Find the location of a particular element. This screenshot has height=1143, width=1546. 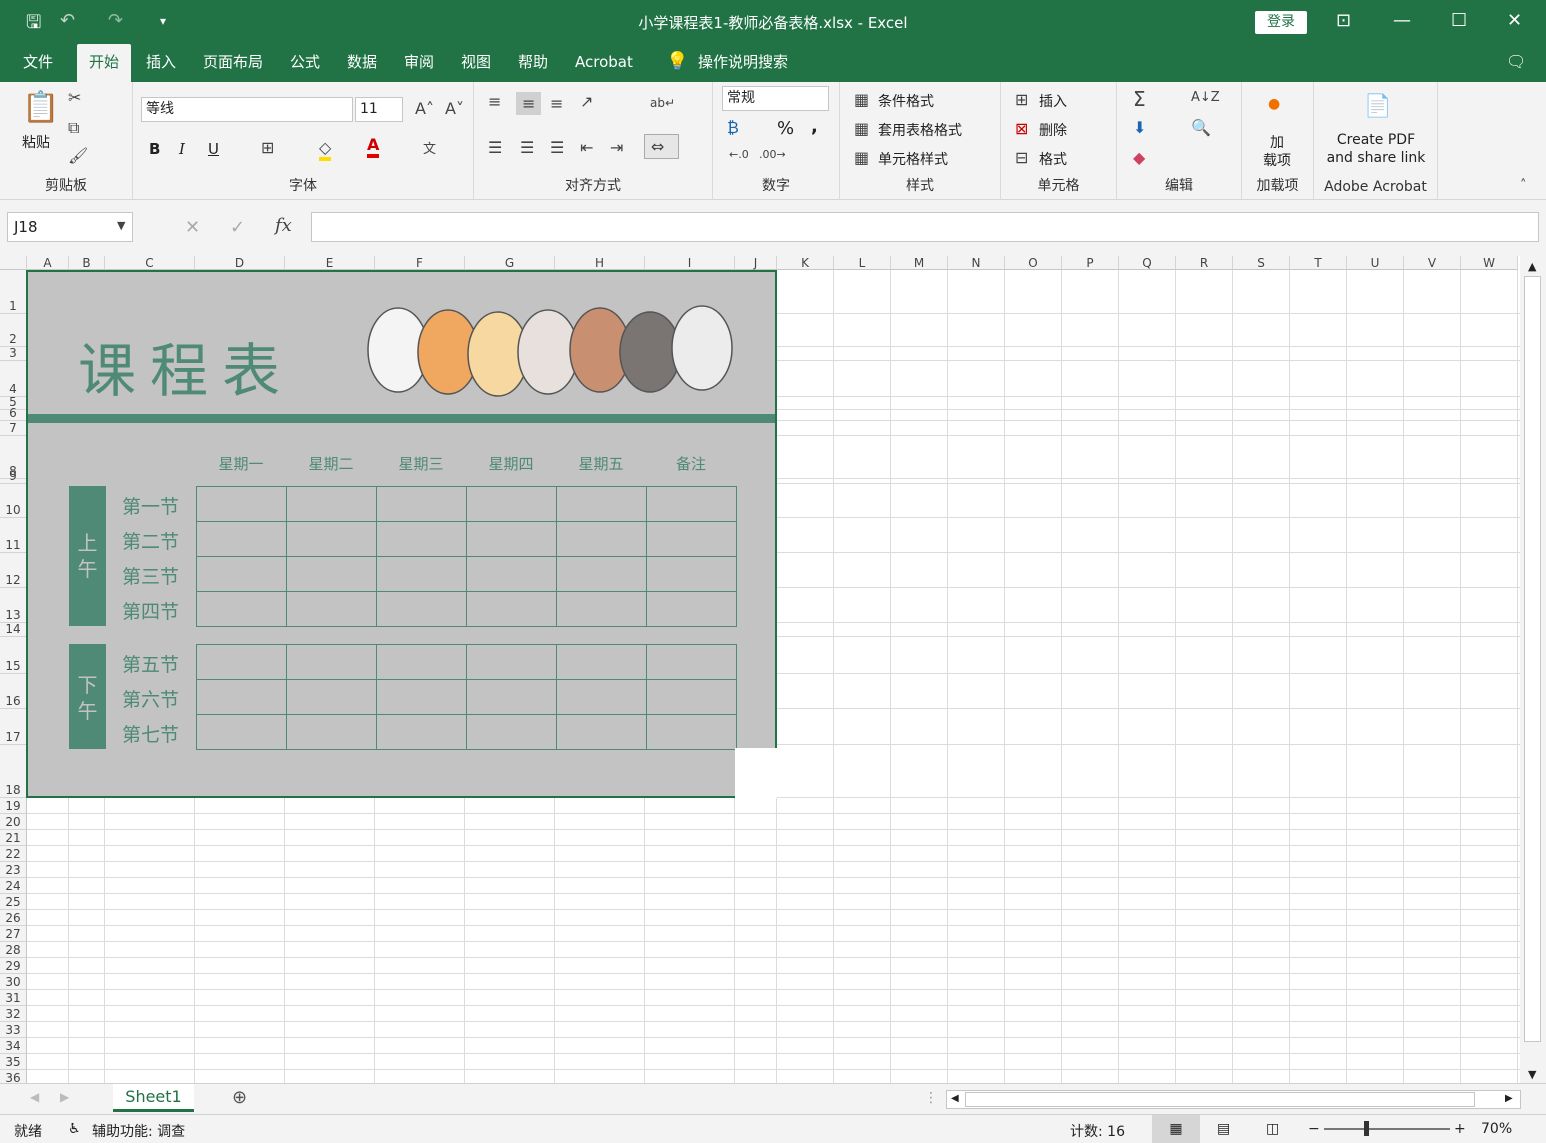

increase-decimal-icon: ←.0 is located at coordinates (739, 154).